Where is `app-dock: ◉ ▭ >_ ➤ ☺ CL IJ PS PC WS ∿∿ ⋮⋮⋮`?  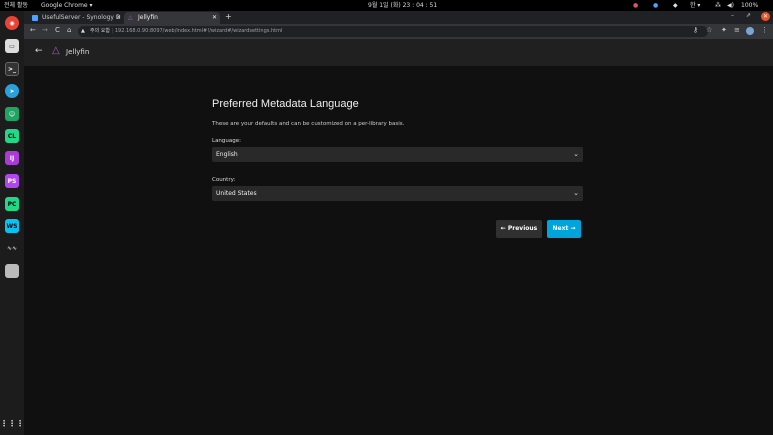 app-dock: ◉ ▭ >_ ➤ ☺ CL IJ PS PC WS ∿∿ ⋮⋮⋮ is located at coordinates (12, 223).